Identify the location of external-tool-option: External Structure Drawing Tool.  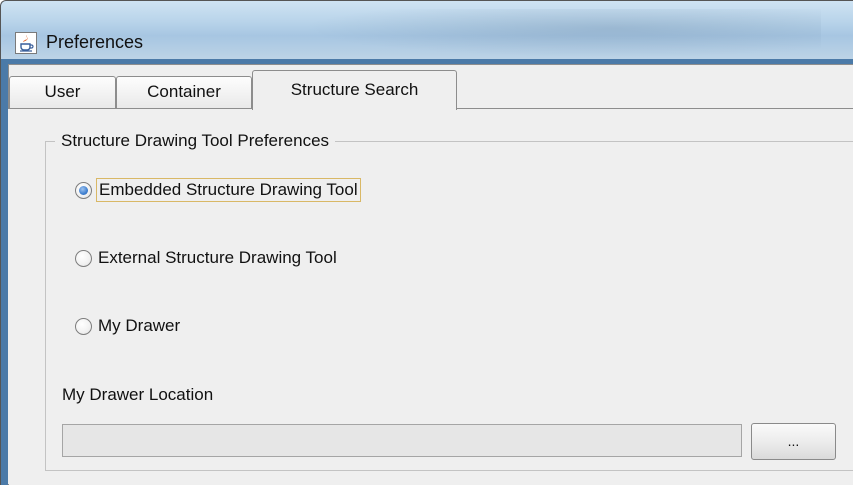
(207, 258).